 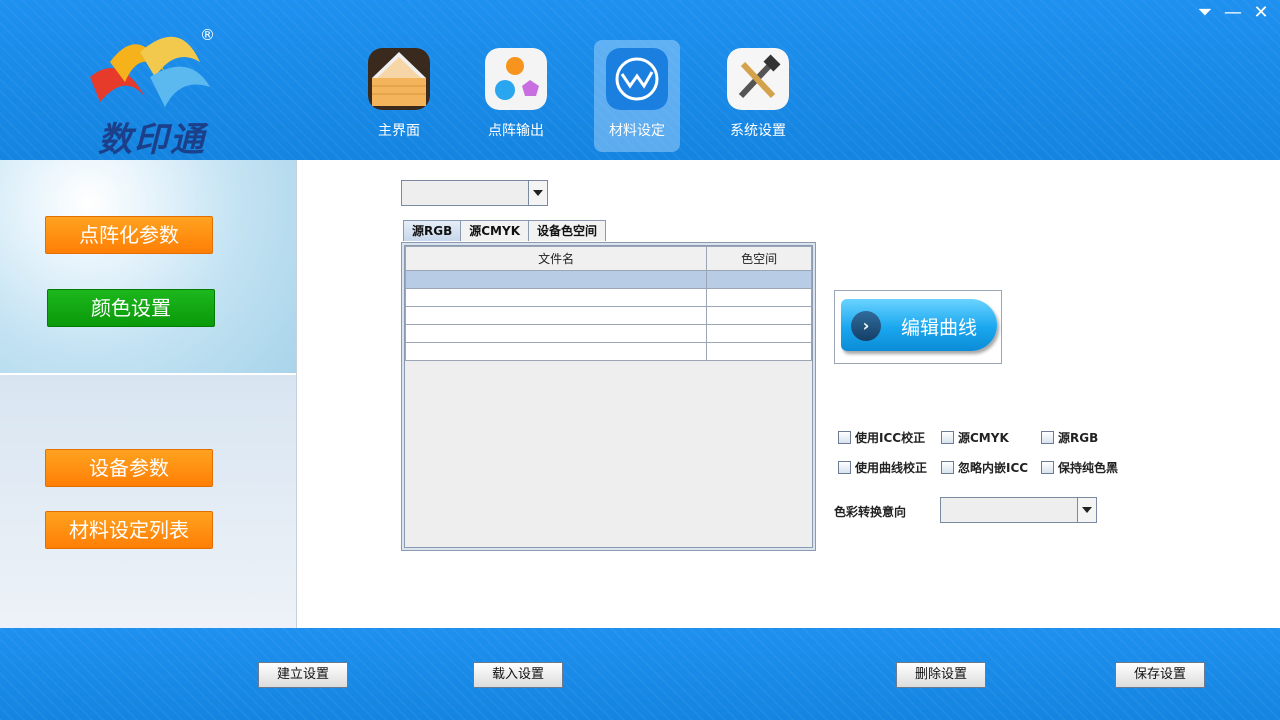 I want to click on tab-device-colorspace: 设备色空间, so click(x=567, y=230).